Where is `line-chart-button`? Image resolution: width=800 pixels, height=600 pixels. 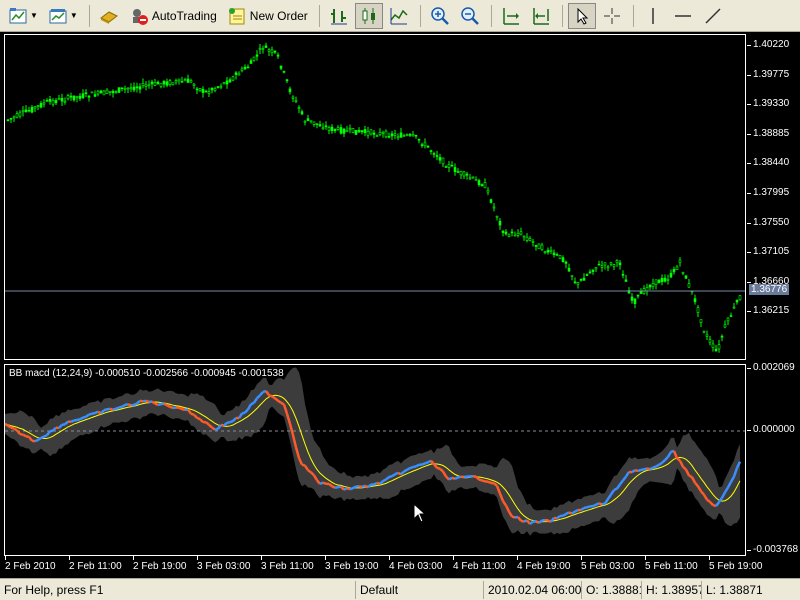 line-chart-button is located at coordinates (399, 16).